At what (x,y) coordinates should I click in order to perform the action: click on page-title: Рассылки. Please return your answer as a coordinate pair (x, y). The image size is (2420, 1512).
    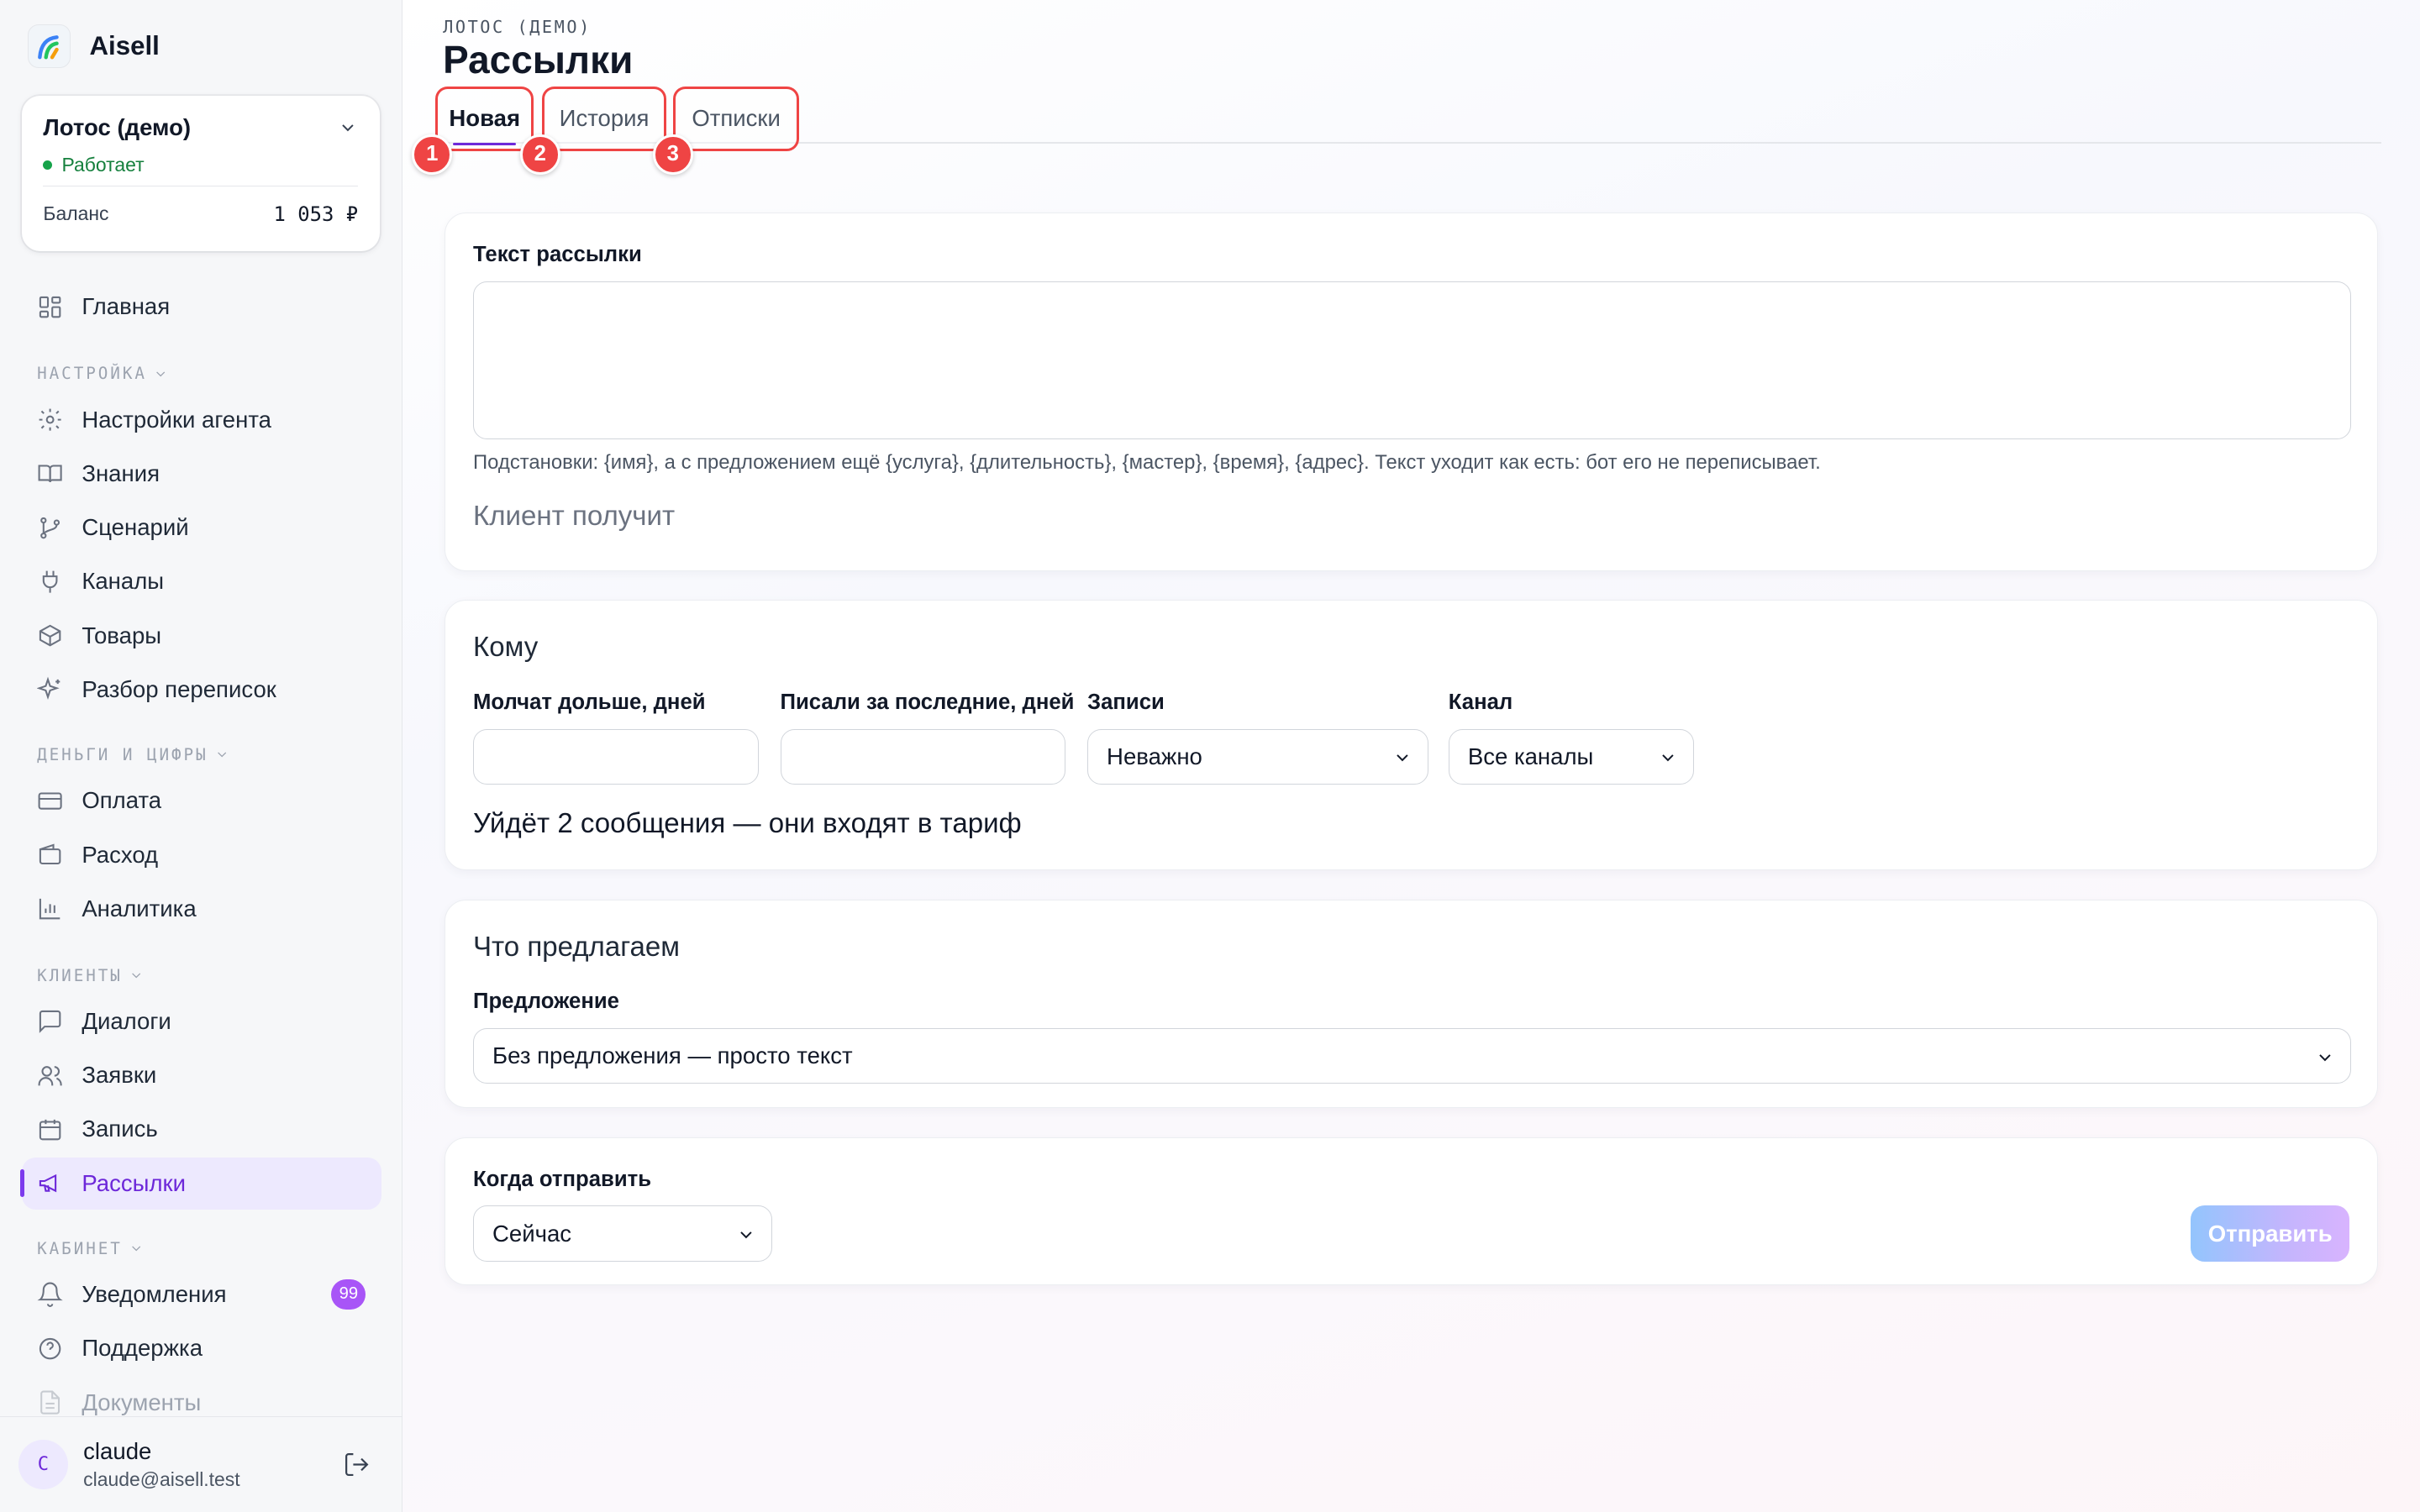
    Looking at the image, I should click on (538, 60).